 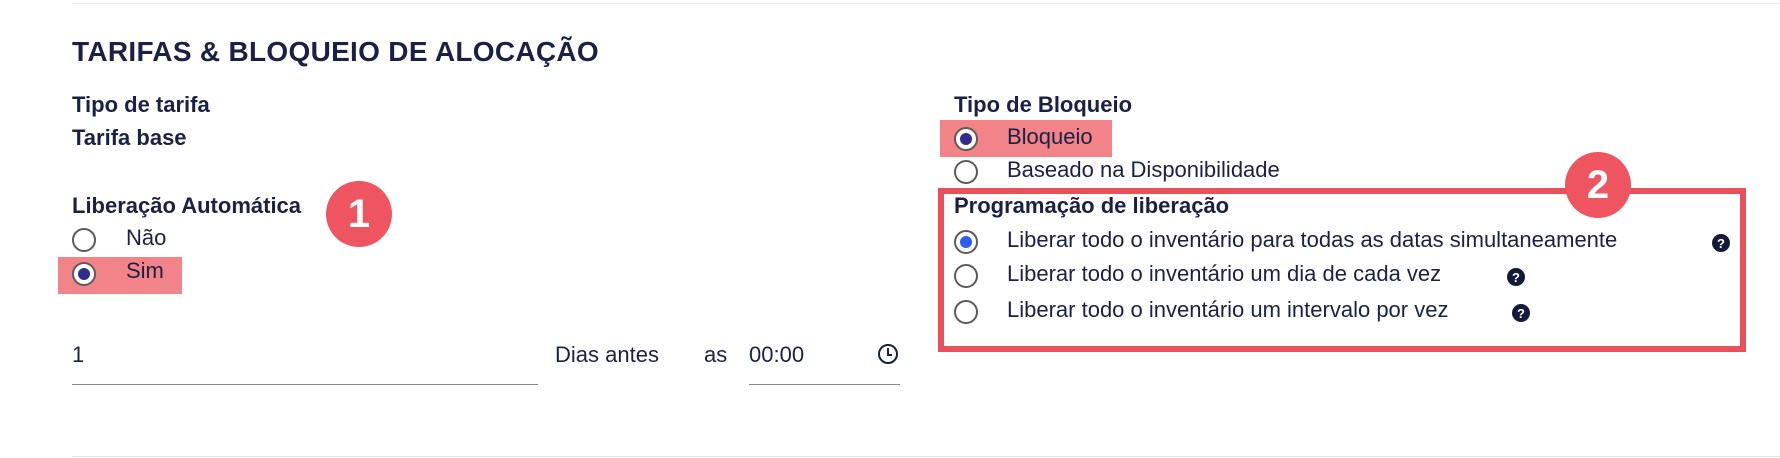 I want to click on tarifa-base-label: Tarifa base, so click(x=129, y=137).